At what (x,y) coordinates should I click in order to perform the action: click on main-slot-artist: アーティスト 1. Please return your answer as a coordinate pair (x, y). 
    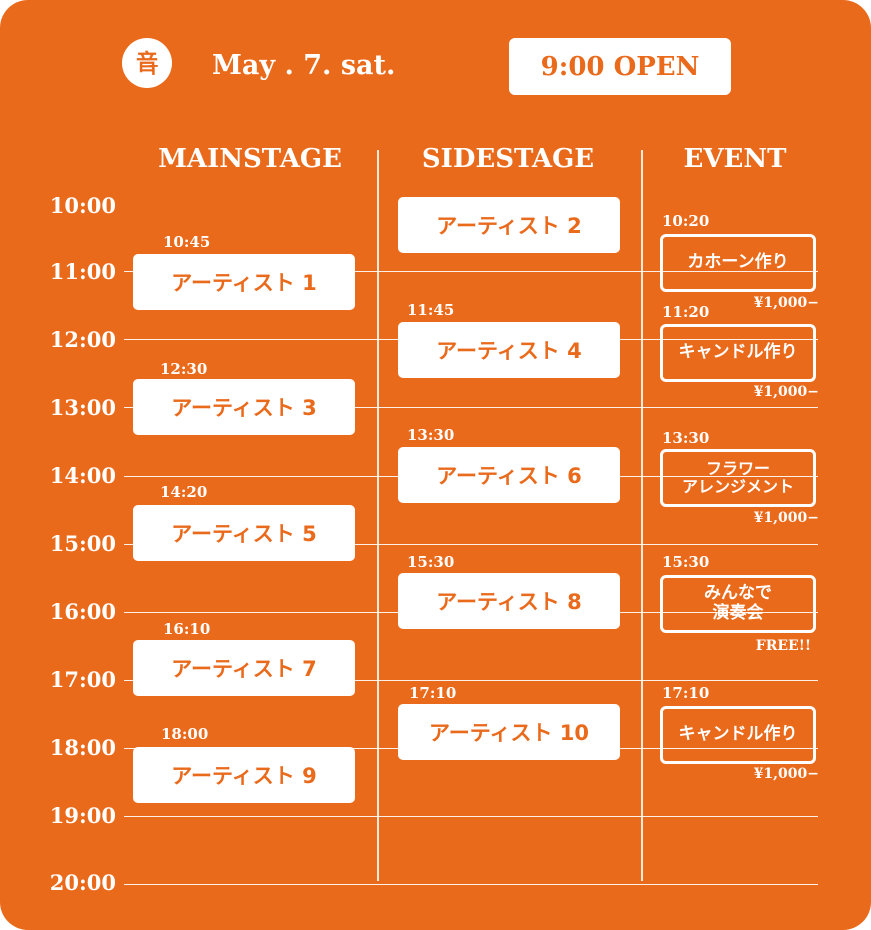
    Looking at the image, I should click on (244, 282).